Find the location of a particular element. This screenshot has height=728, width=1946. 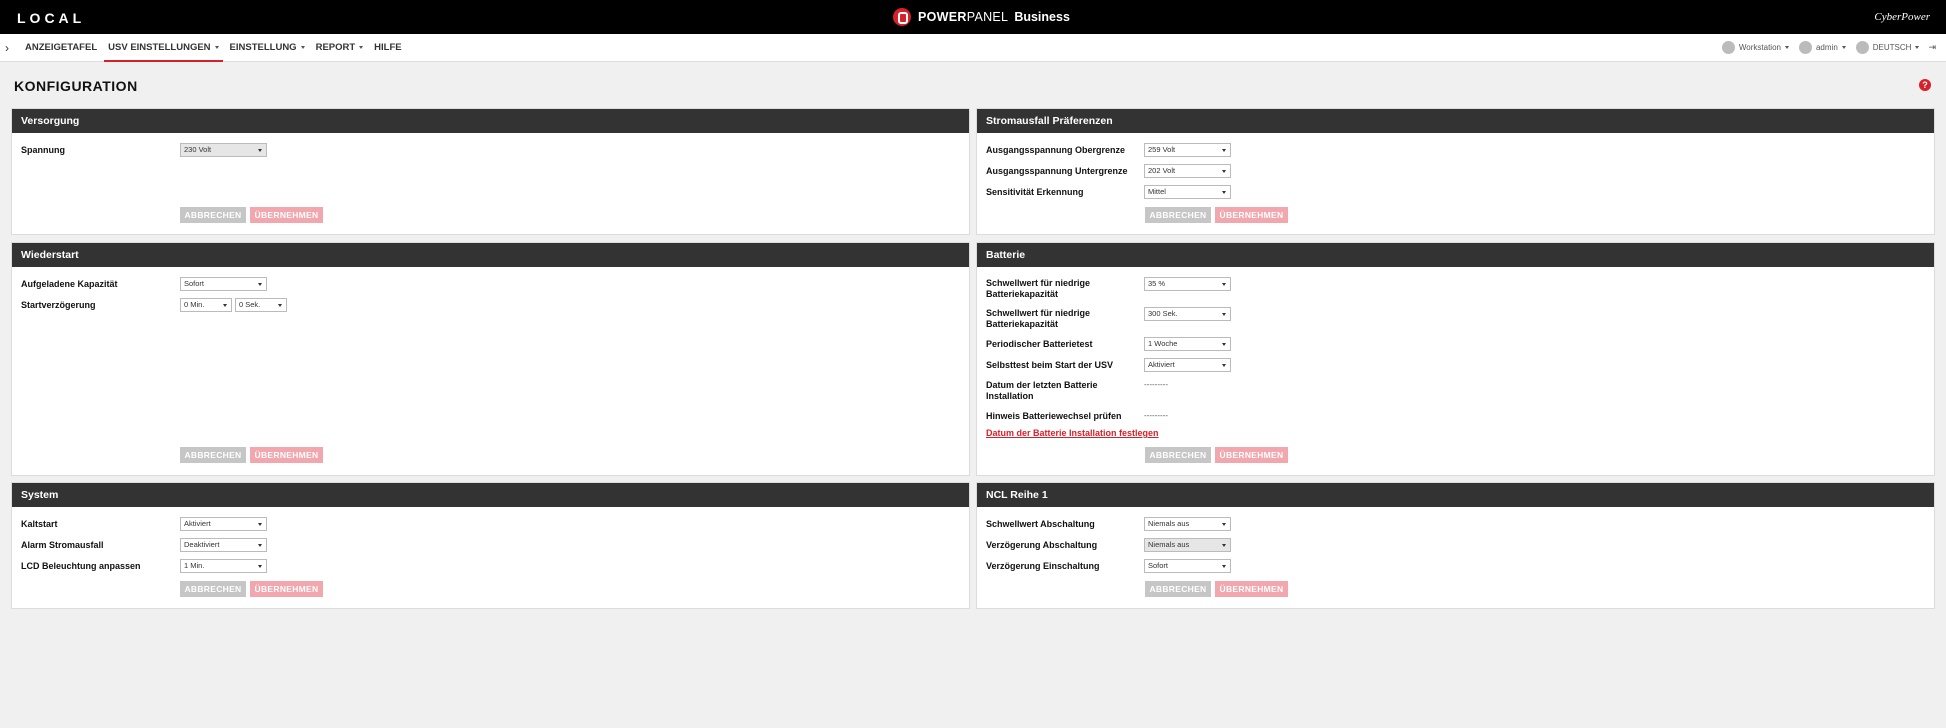

hinweis-value: --------- is located at coordinates (1156, 415).